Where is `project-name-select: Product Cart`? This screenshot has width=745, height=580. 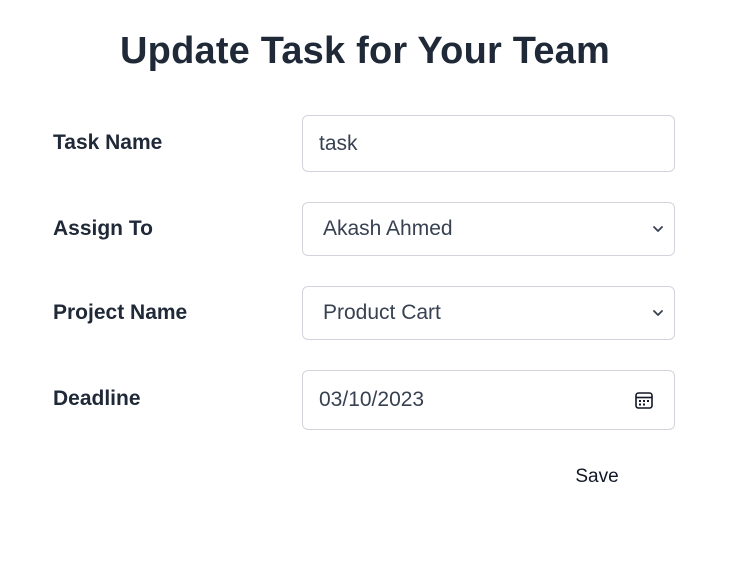
project-name-select: Product Cart is located at coordinates (488, 313).